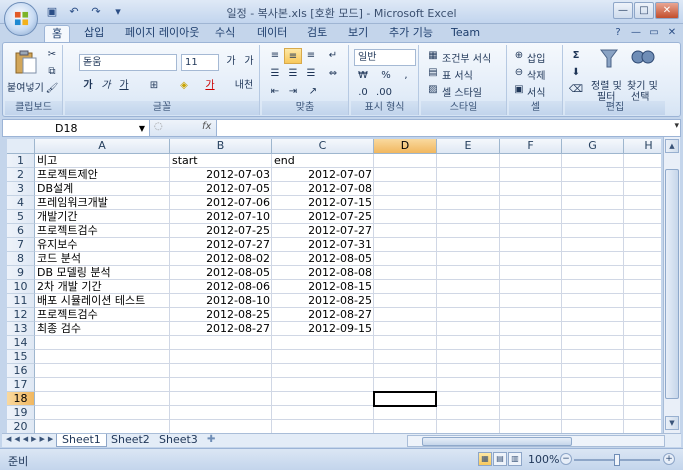  I want to click on sheet-tab-3: Sheet3, so click(178, 440).